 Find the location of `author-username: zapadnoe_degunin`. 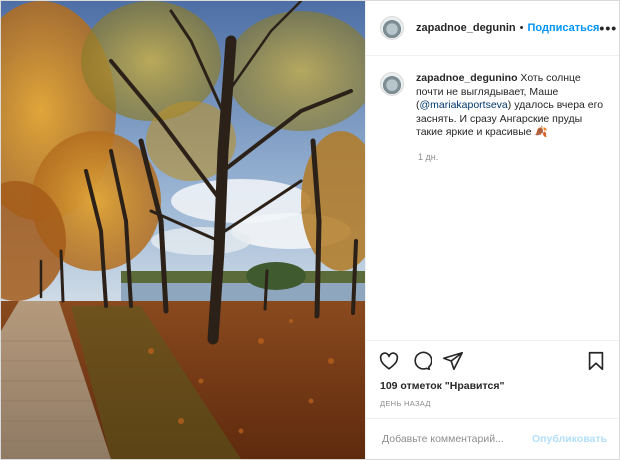

author-username: zapadnoe_degunin is located at coordinates (466, 28).